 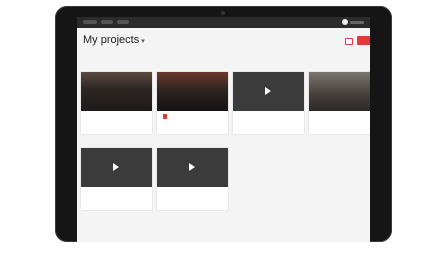 I want to click on chevron-down-icon: ▾, so click(x=143, y=41).